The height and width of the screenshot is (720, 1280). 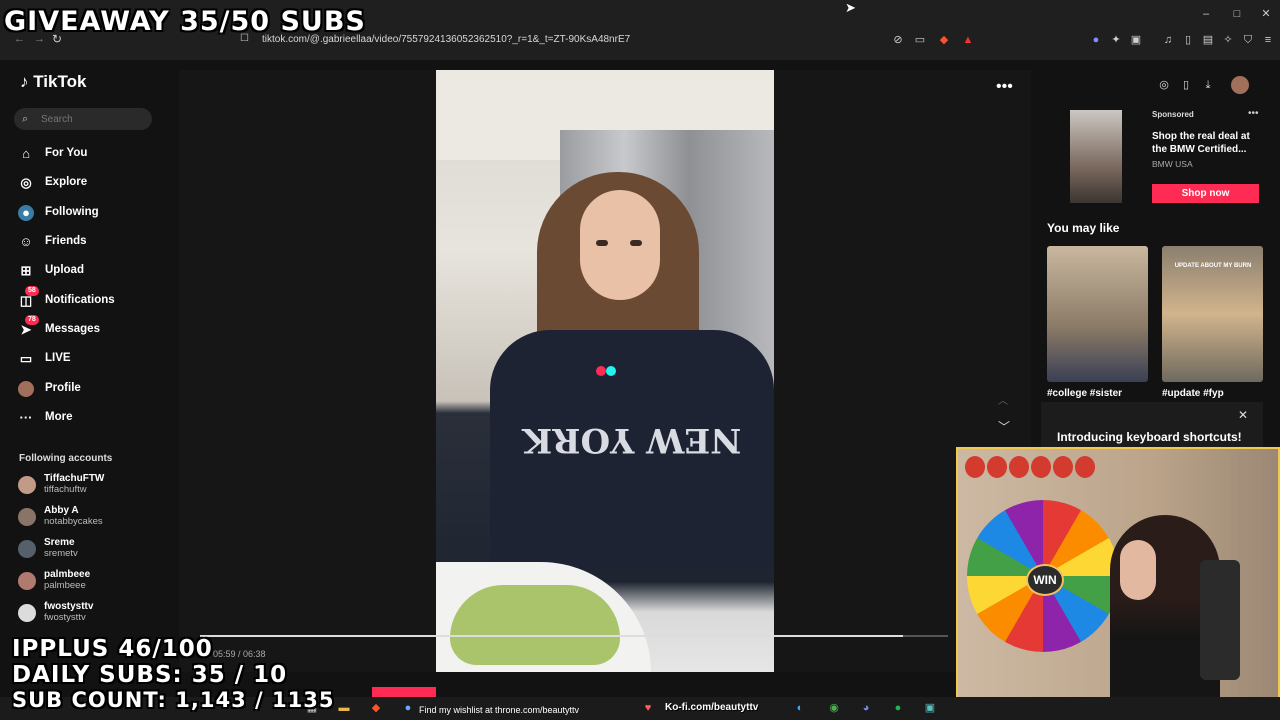 I want to click on close-window-button: ✕, so click(x=1266, y=14).